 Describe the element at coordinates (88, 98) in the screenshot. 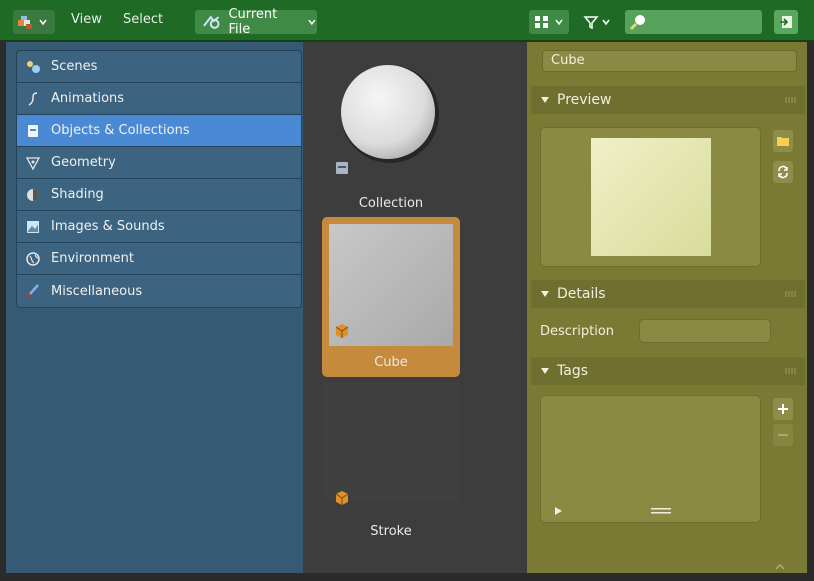

I see `category-label: Animations` at that location.